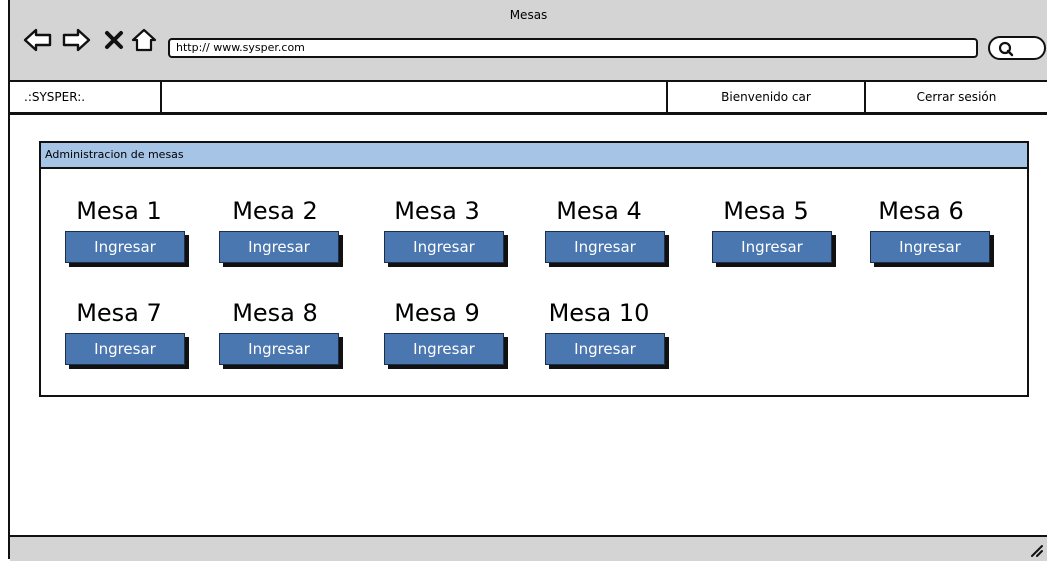 Image resolution: width=1047 pixels, height=561 pixels. What do you see at coordinates (930, 247) in the screenshot?
I see `ingresar-button-6: Ingresar` at bounding box center [930, 247].